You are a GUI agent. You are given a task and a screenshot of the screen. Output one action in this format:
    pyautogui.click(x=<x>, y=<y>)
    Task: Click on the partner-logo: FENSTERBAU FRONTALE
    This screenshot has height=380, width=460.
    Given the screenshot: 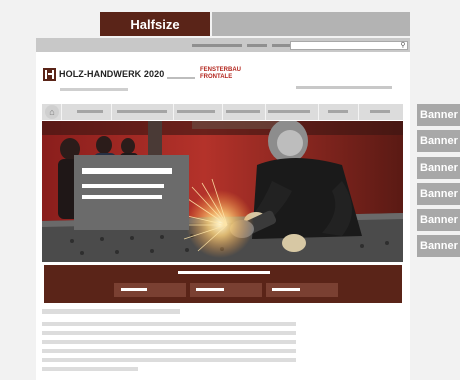 What is the action you would take?
    pyautogui.click(x=220, y=74)
    